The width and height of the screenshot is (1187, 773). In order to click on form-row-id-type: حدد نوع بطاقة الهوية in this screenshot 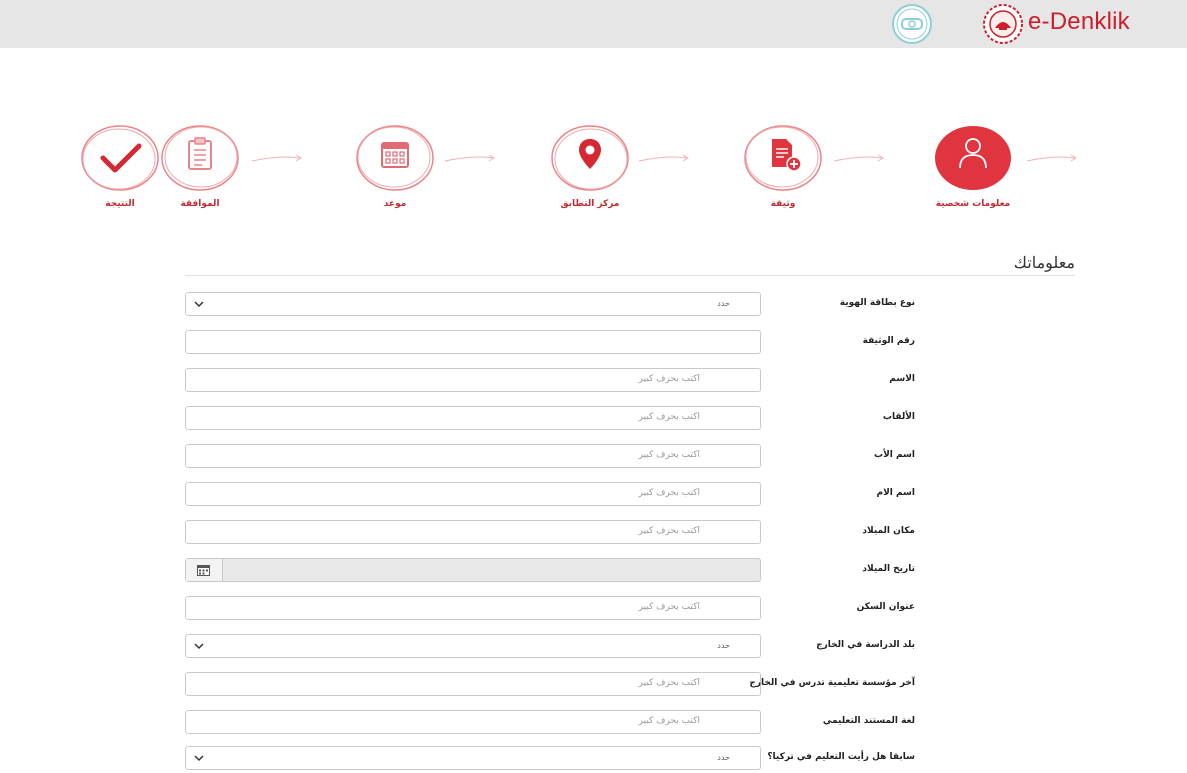, I will do `click(550, 305)`.